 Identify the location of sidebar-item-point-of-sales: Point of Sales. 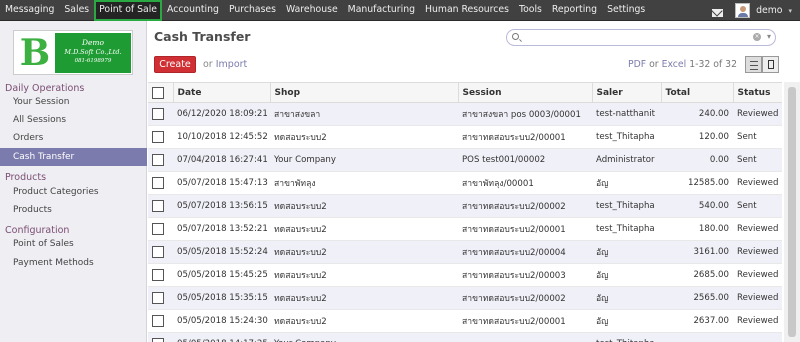
(43, 244).